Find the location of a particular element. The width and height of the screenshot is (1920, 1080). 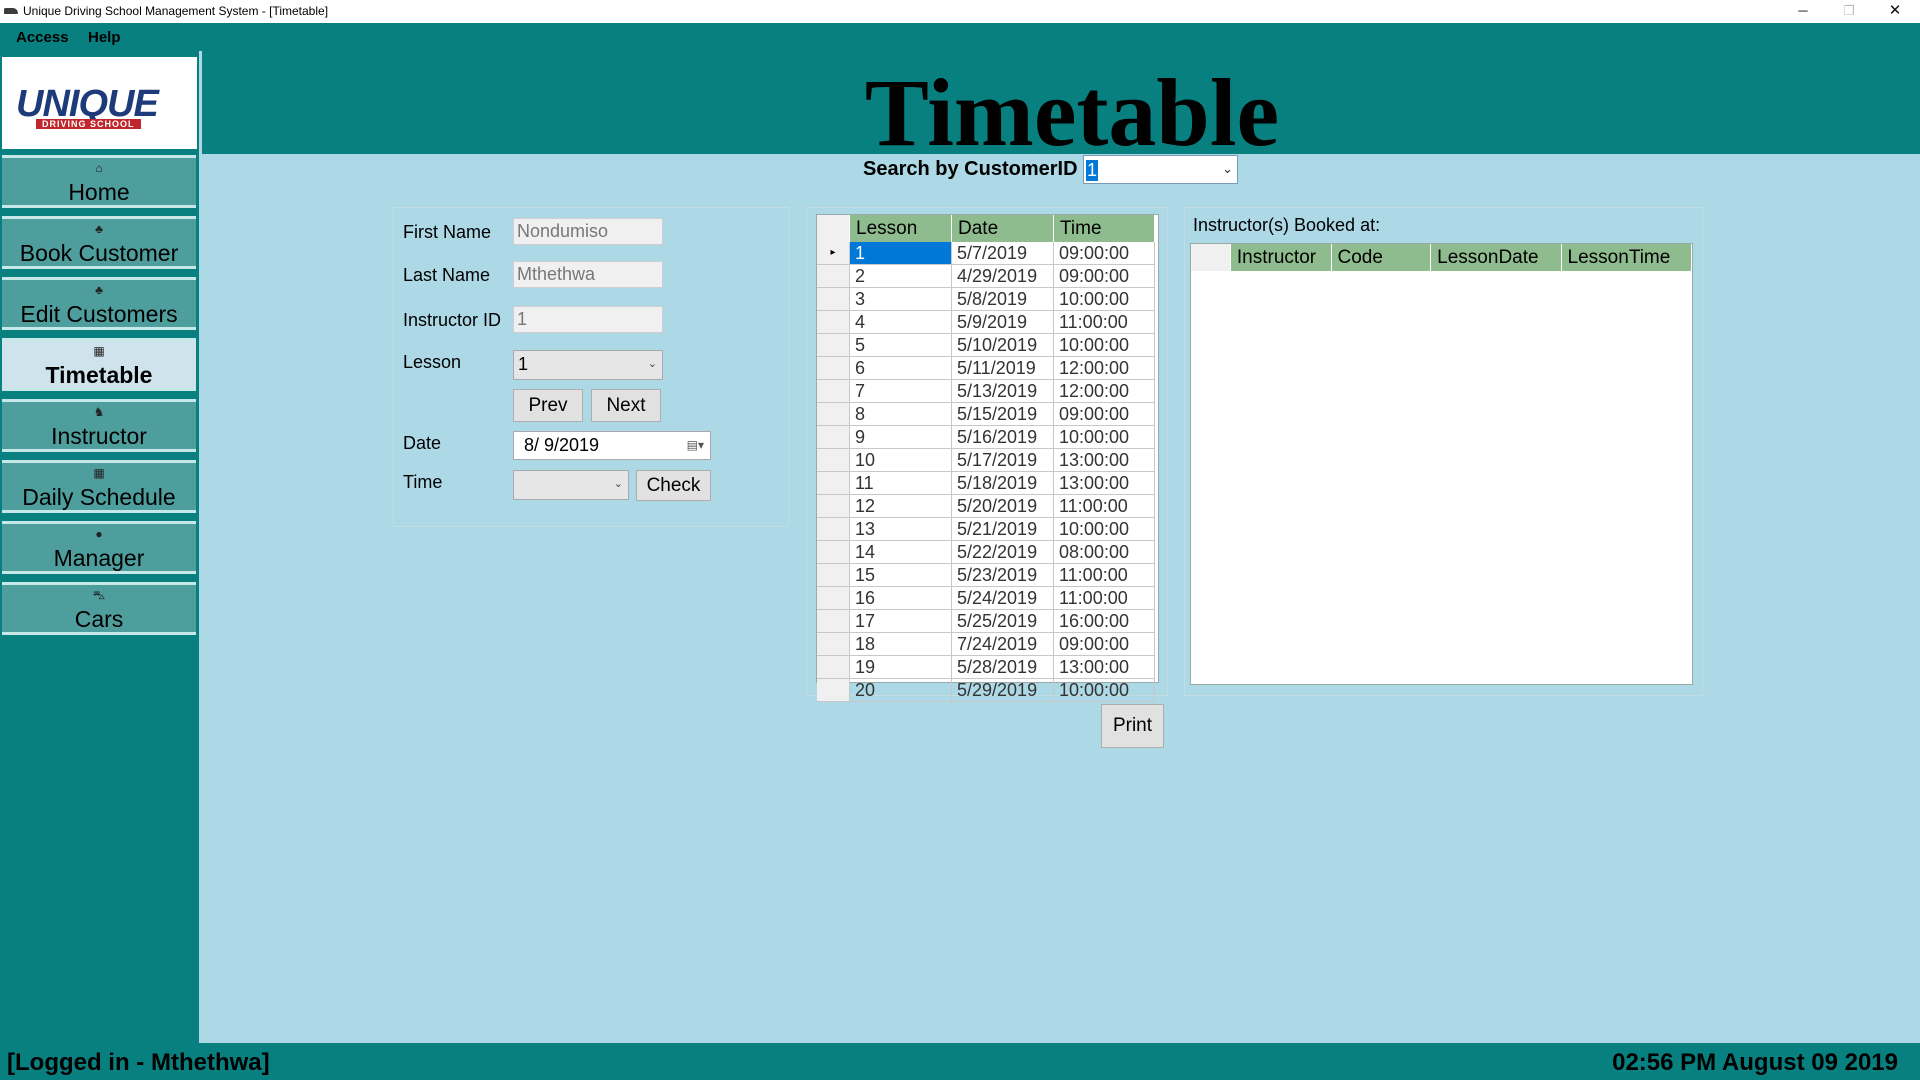

table-row: ▸ 1 5/7/2019 09:00:00 is located at coordinates (986, 253).